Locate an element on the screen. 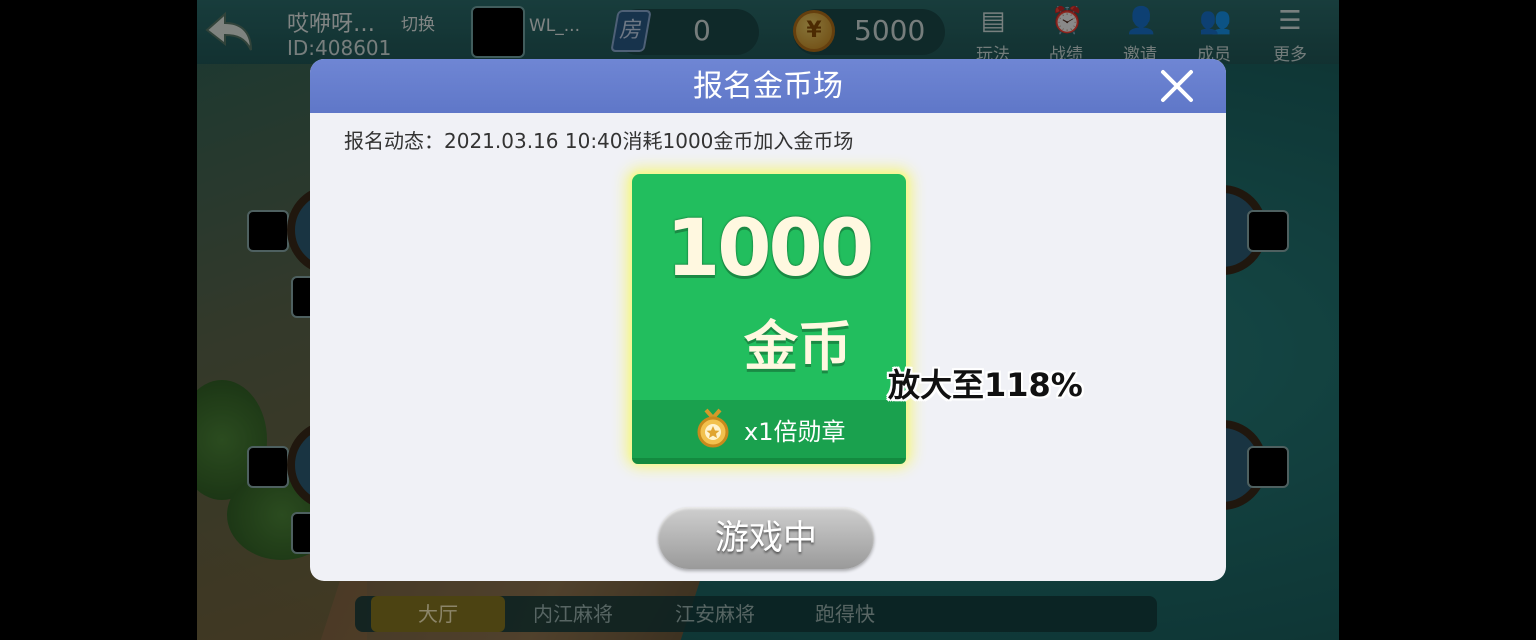  dialog-title: 报名金币场 is located at coordinates (768, 86).